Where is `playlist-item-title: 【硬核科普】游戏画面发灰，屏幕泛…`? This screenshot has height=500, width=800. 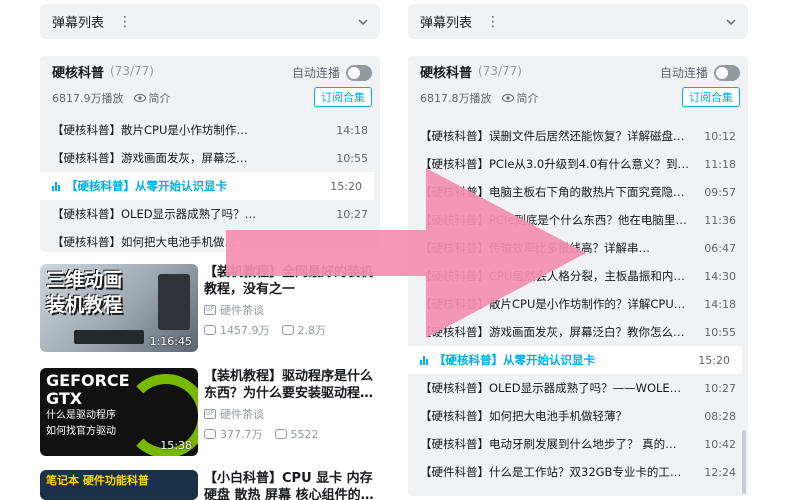 playlist-item-title: 【硬核科普】游戏画面发灰，屏幕泛… is located at coordinates (150, 158).